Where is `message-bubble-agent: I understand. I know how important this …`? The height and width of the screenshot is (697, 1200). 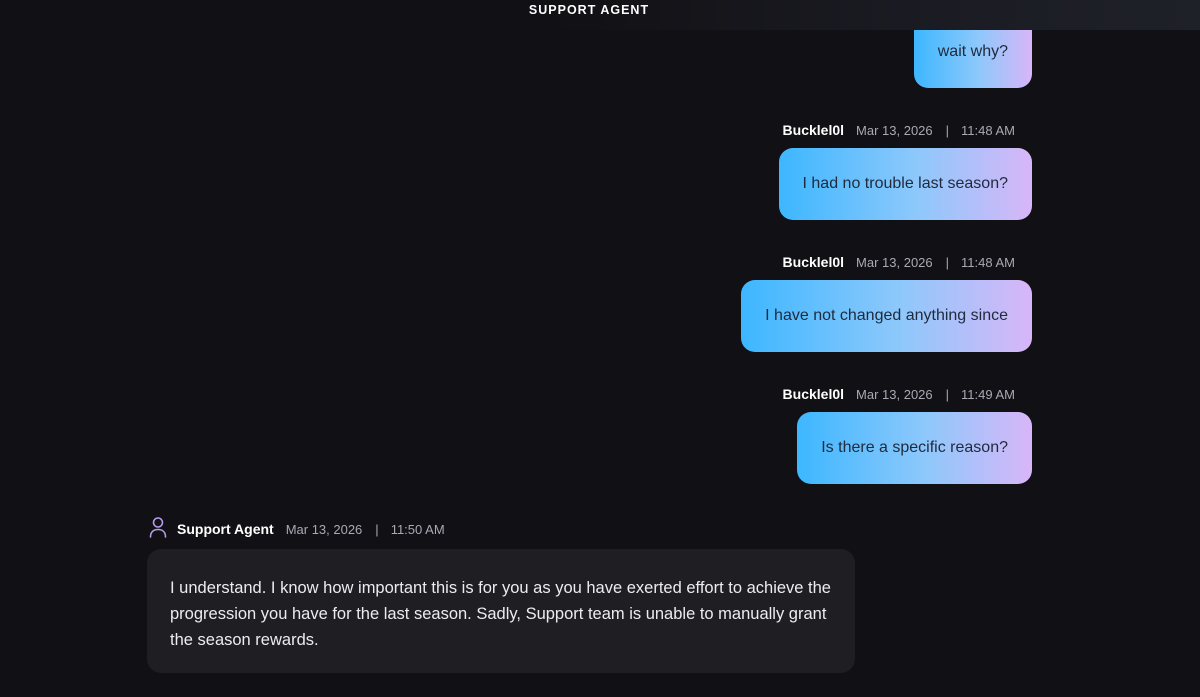 message-bubble-agent: I understand. I know how important this … is located at coordinates (501, 611).